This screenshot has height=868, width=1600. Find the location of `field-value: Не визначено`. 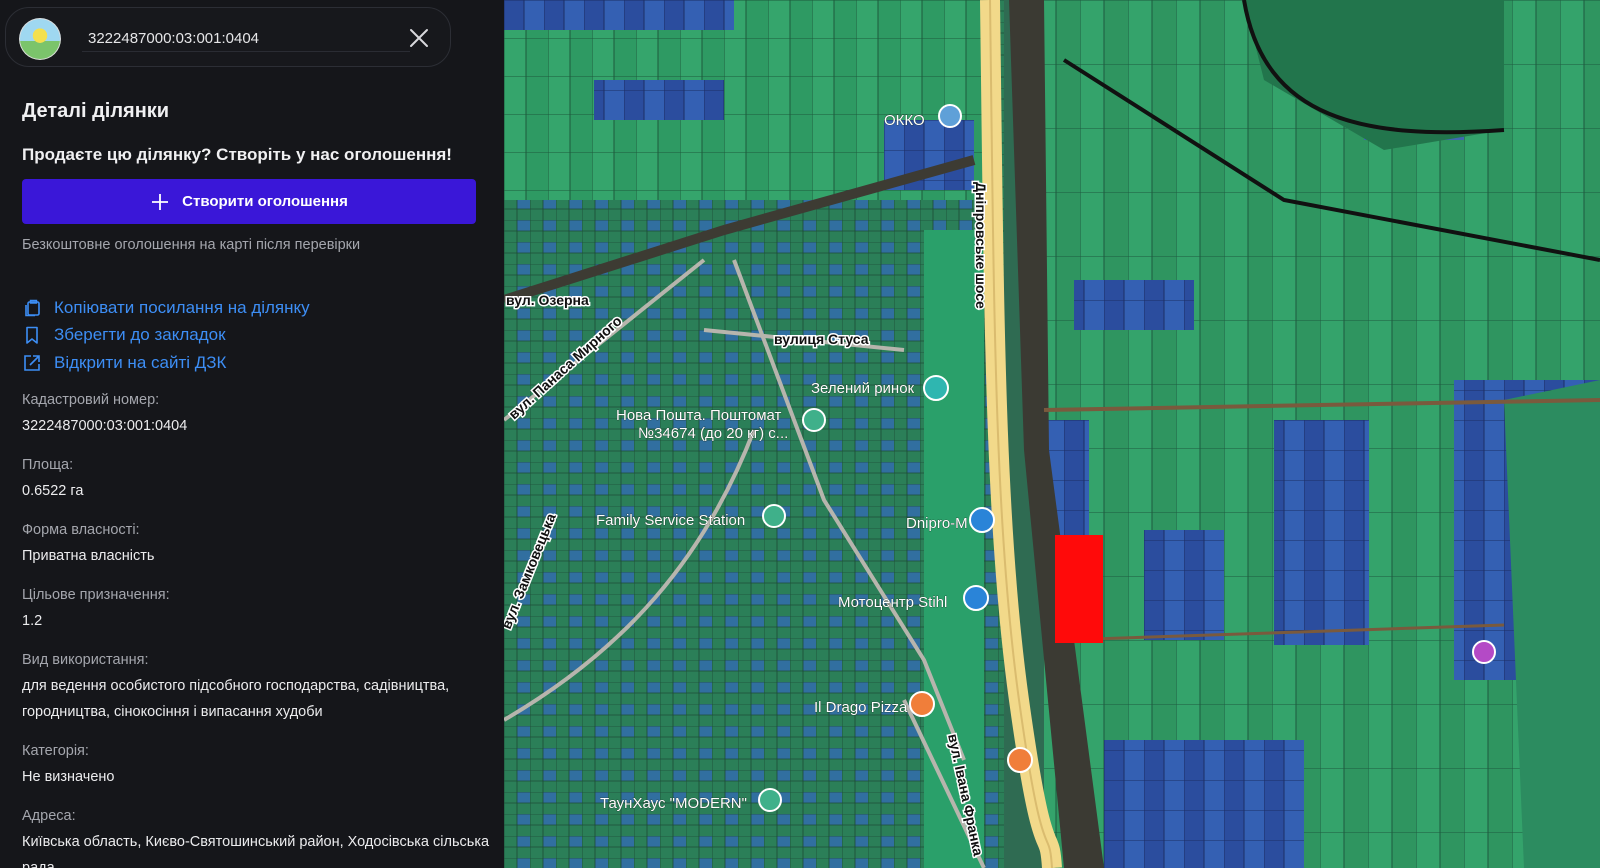

field-value: Не визначено is located at coordinates (68, 777).